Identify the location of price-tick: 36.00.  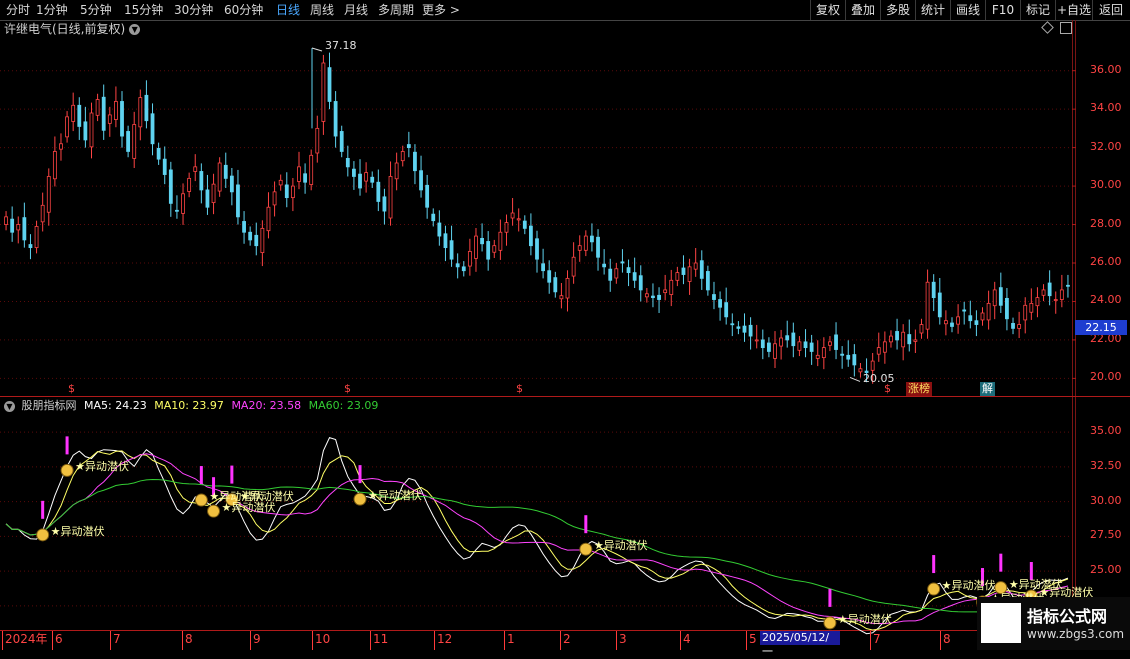
(1106, 69).